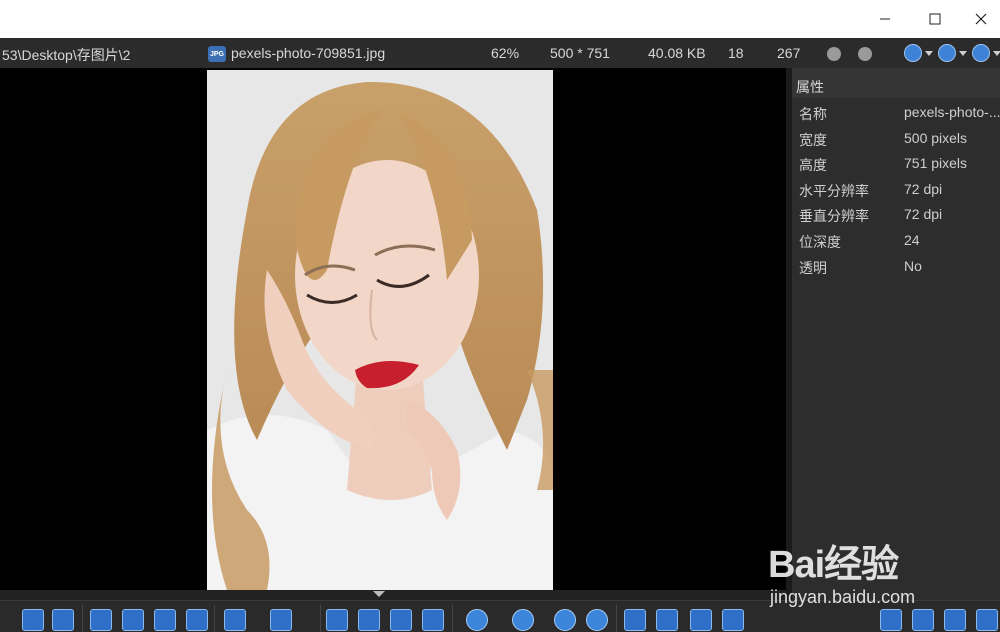 Image resolution: width=1000 pixels, height=632 pixels. What do you see at coordinates (987, 620) in the screenshot?
I see `fullscreen-icon` at bounding box center [987, 620].